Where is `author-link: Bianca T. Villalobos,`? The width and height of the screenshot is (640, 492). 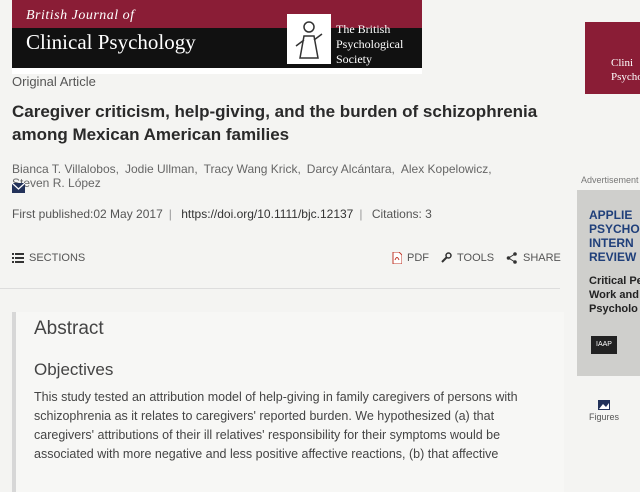 author-link: Bianca T. Villalobos, is located at coordinates (65, 169).